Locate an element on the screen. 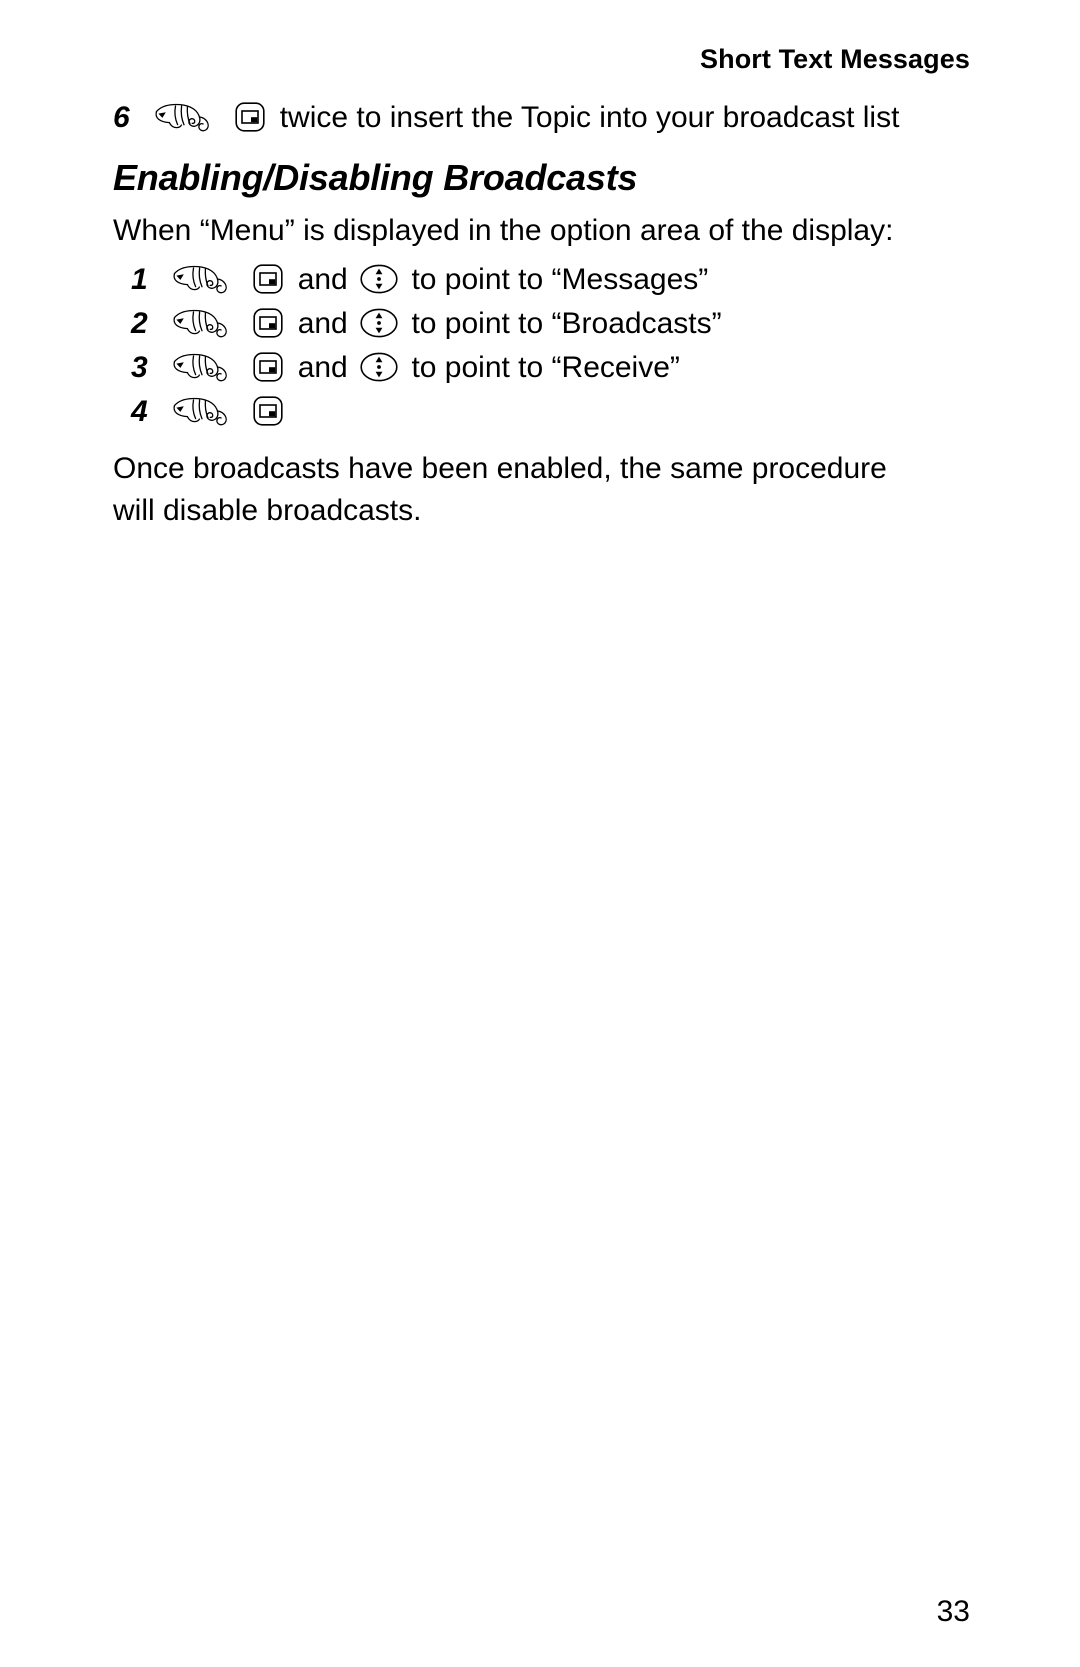  step-text: to point to “Broadcasts” is located at coordinates (566, 323).